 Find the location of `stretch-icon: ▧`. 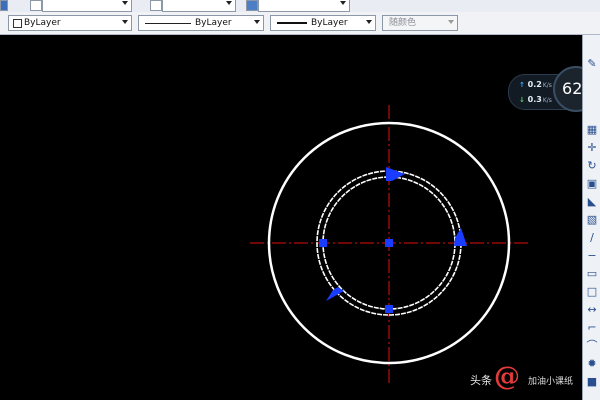

stretch-icon: ▧ is located at coordinates (592, 219).